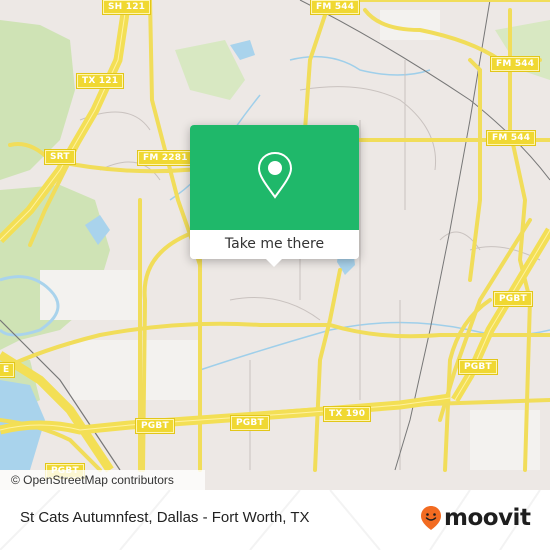  Describe the element at coordinates (274, 262) in the screenshot. I see `popup-pointer` at that location.